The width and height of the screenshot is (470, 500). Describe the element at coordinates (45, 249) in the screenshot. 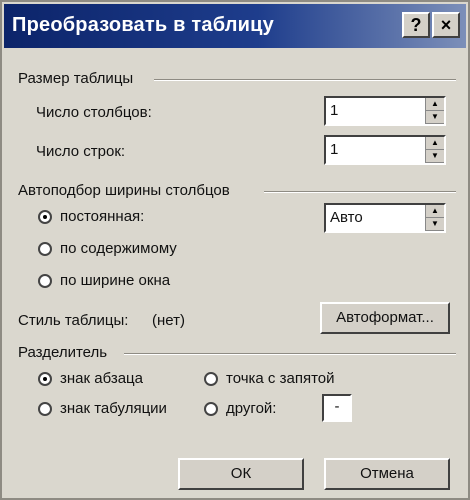

I see `autofit-content-radio` at that location.